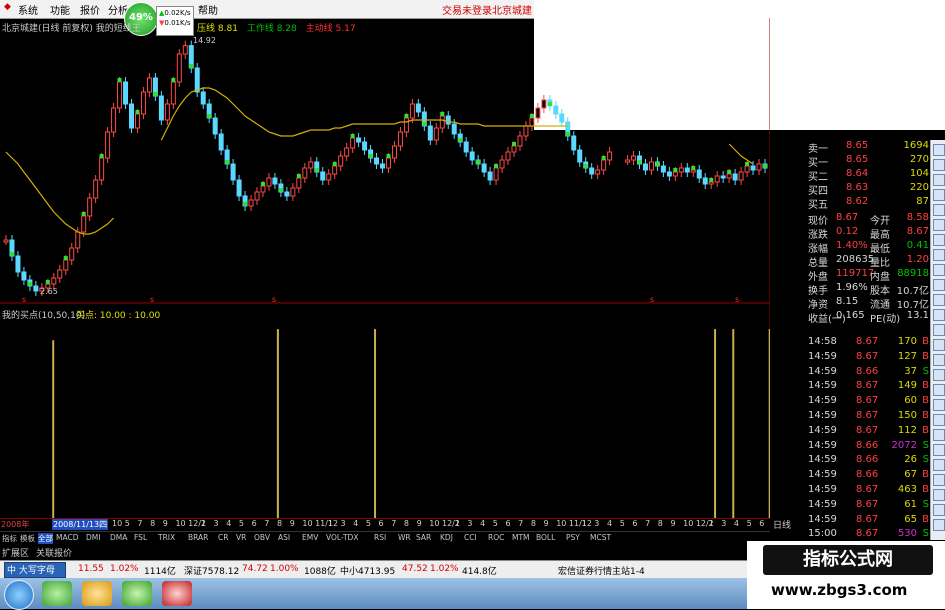 The image size is (945, 610). What do you see at coordinates (867, 489) in the screenshot?
I see `tick-price: 8.67` at bounding box center [867, 489].